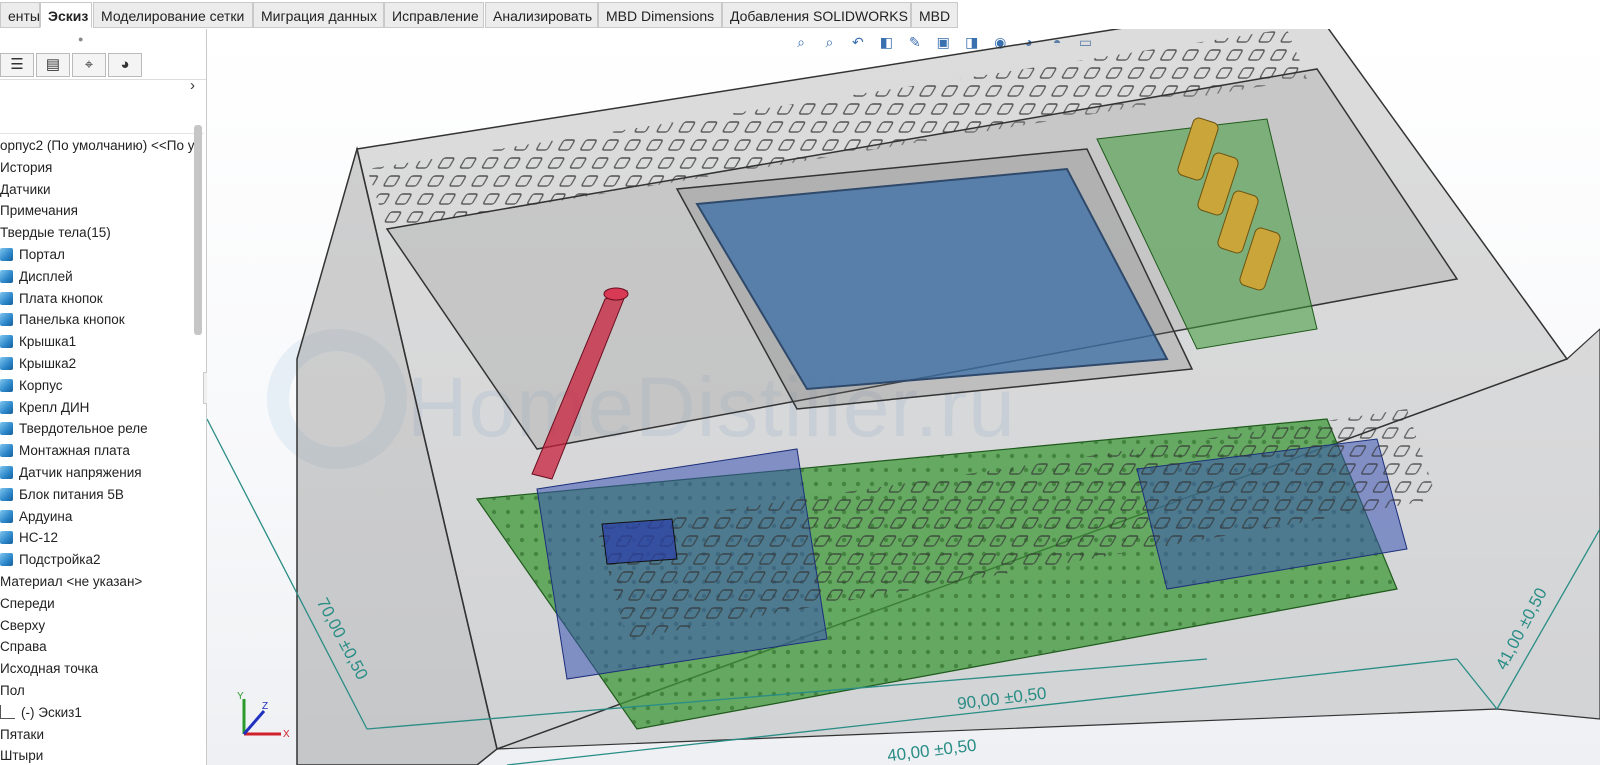 This screenshot has height=765, width=1600. I want to click on triad-y-label: Y, so click(240, 696).